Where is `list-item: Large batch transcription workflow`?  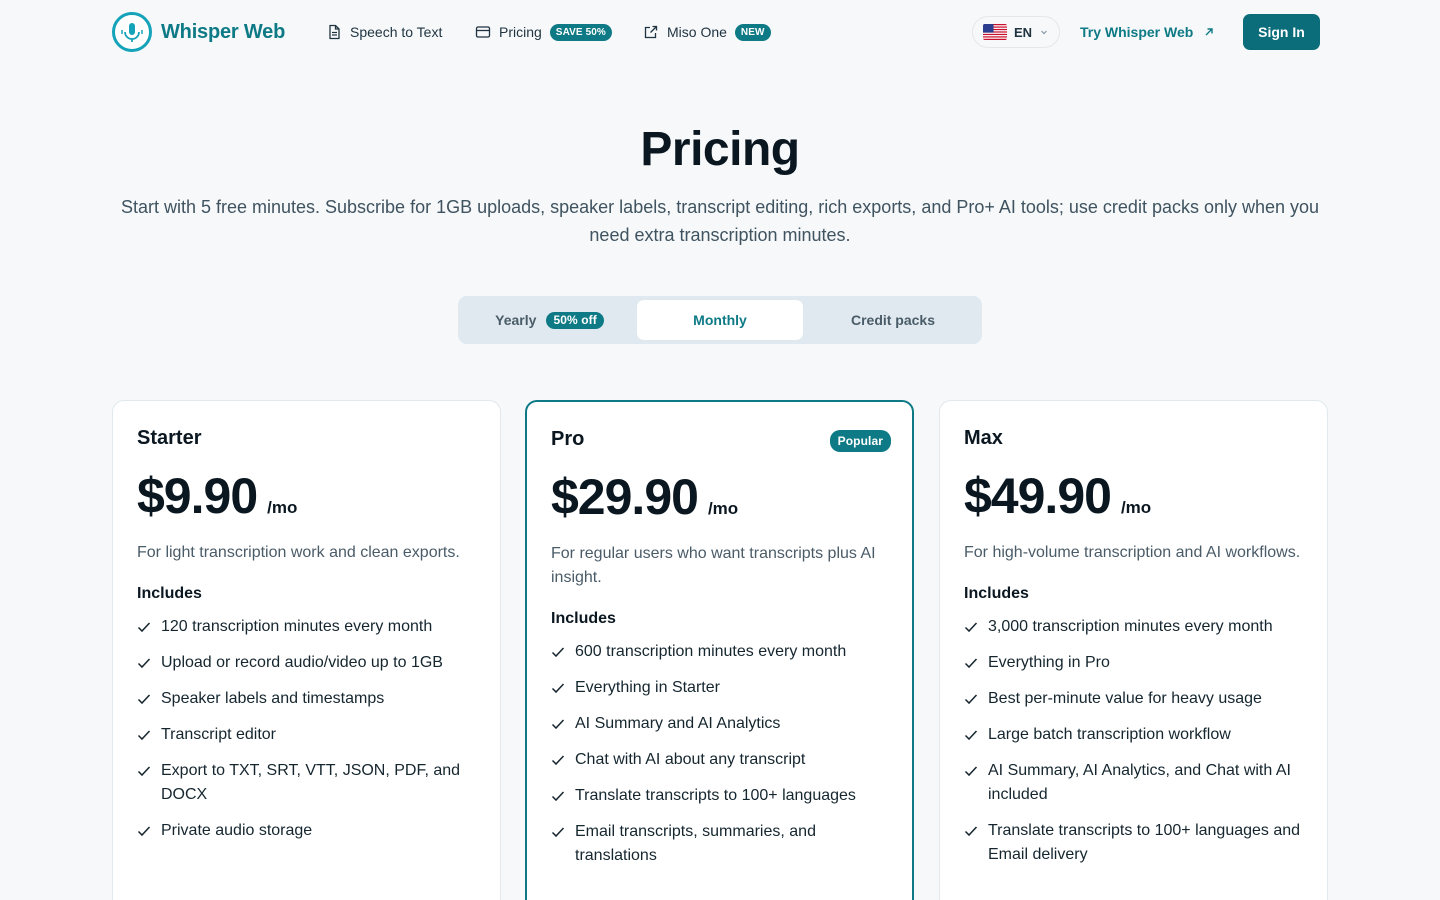
list-item: Large batch transcription workflow is located at coordinates (1134, 735).